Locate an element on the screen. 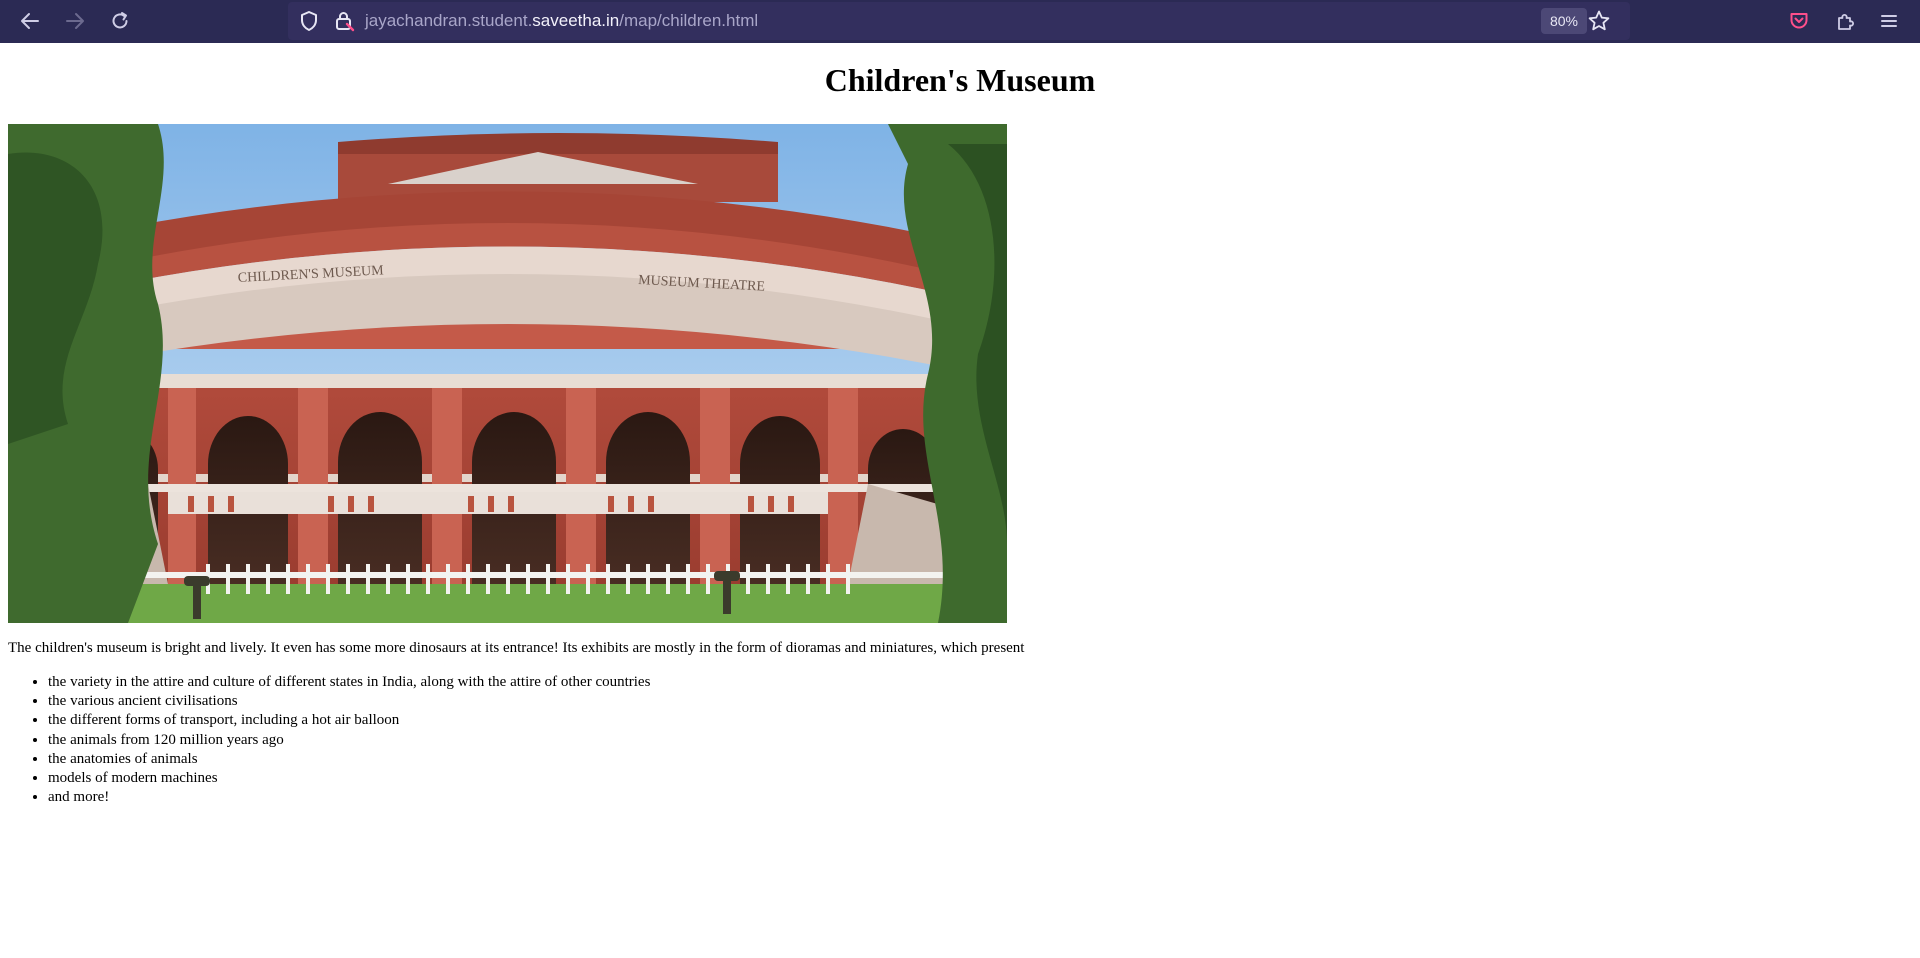 This screenshot has height=958, width=1920. url-prefix: jayachandran.student. is located at coordinates (449, 20).